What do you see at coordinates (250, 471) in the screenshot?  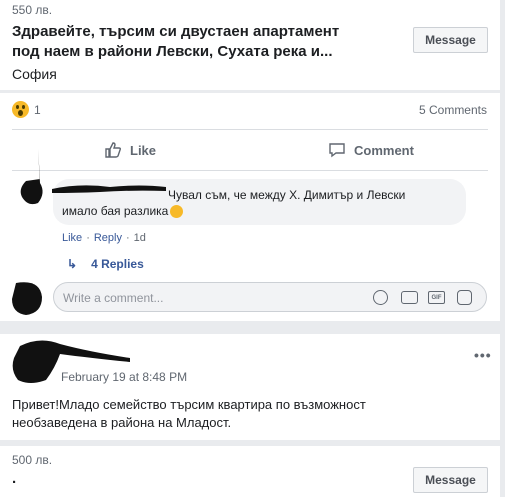 I see `listing-card: 500 лв. . Message` at bounding box center [250, 471].